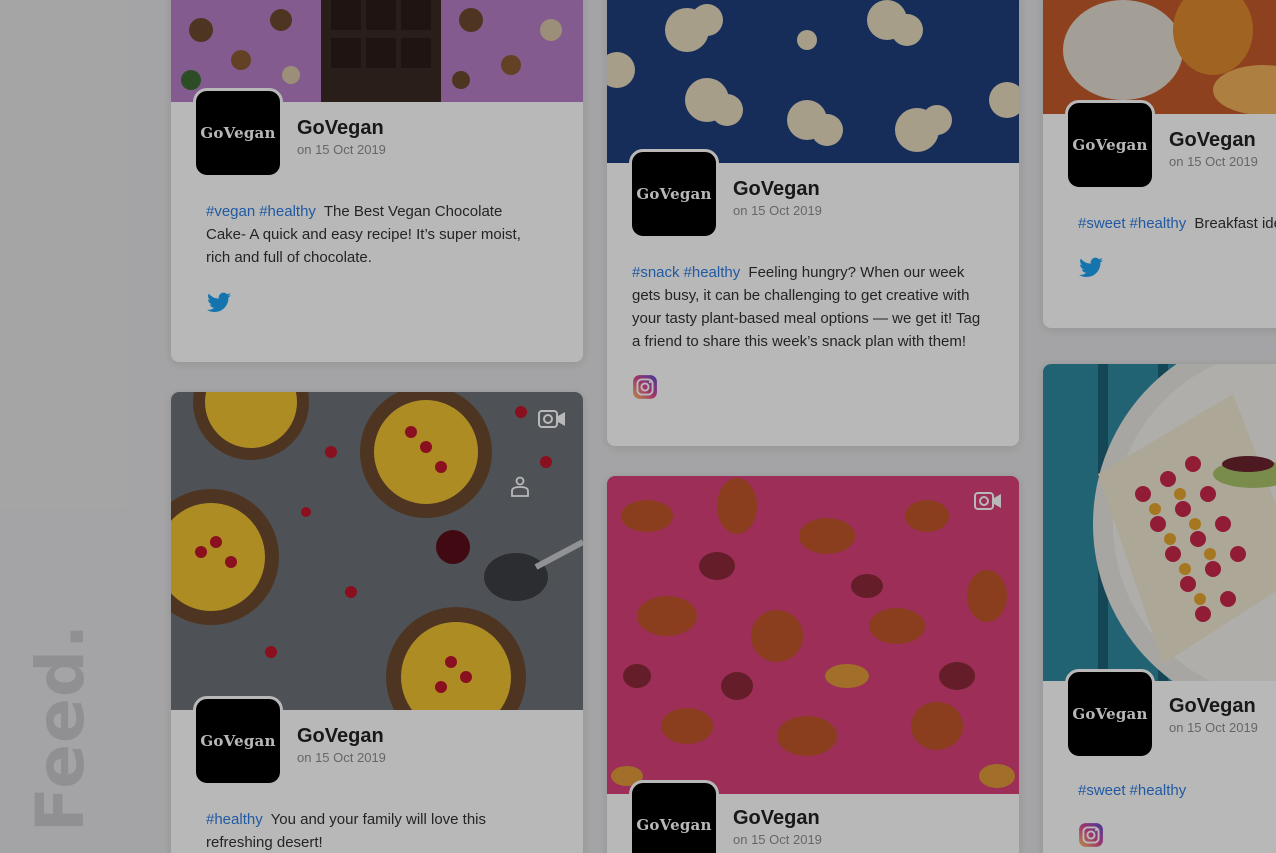 This screenshot has height=853, width=1276. Describe the element at coordinates (1235, 223) in the screenshot. I see `post-body: Breakfast ide` at that location.